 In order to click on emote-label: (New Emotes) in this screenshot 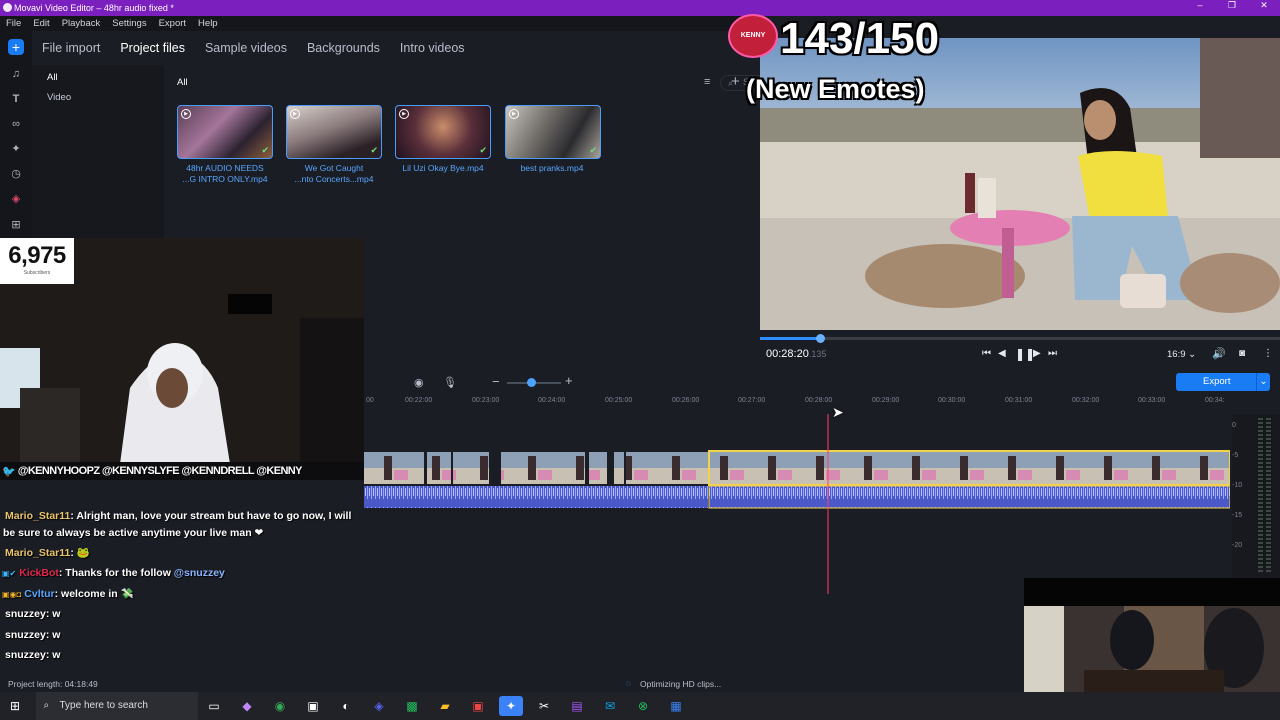, I will do `click(835, 89)`.